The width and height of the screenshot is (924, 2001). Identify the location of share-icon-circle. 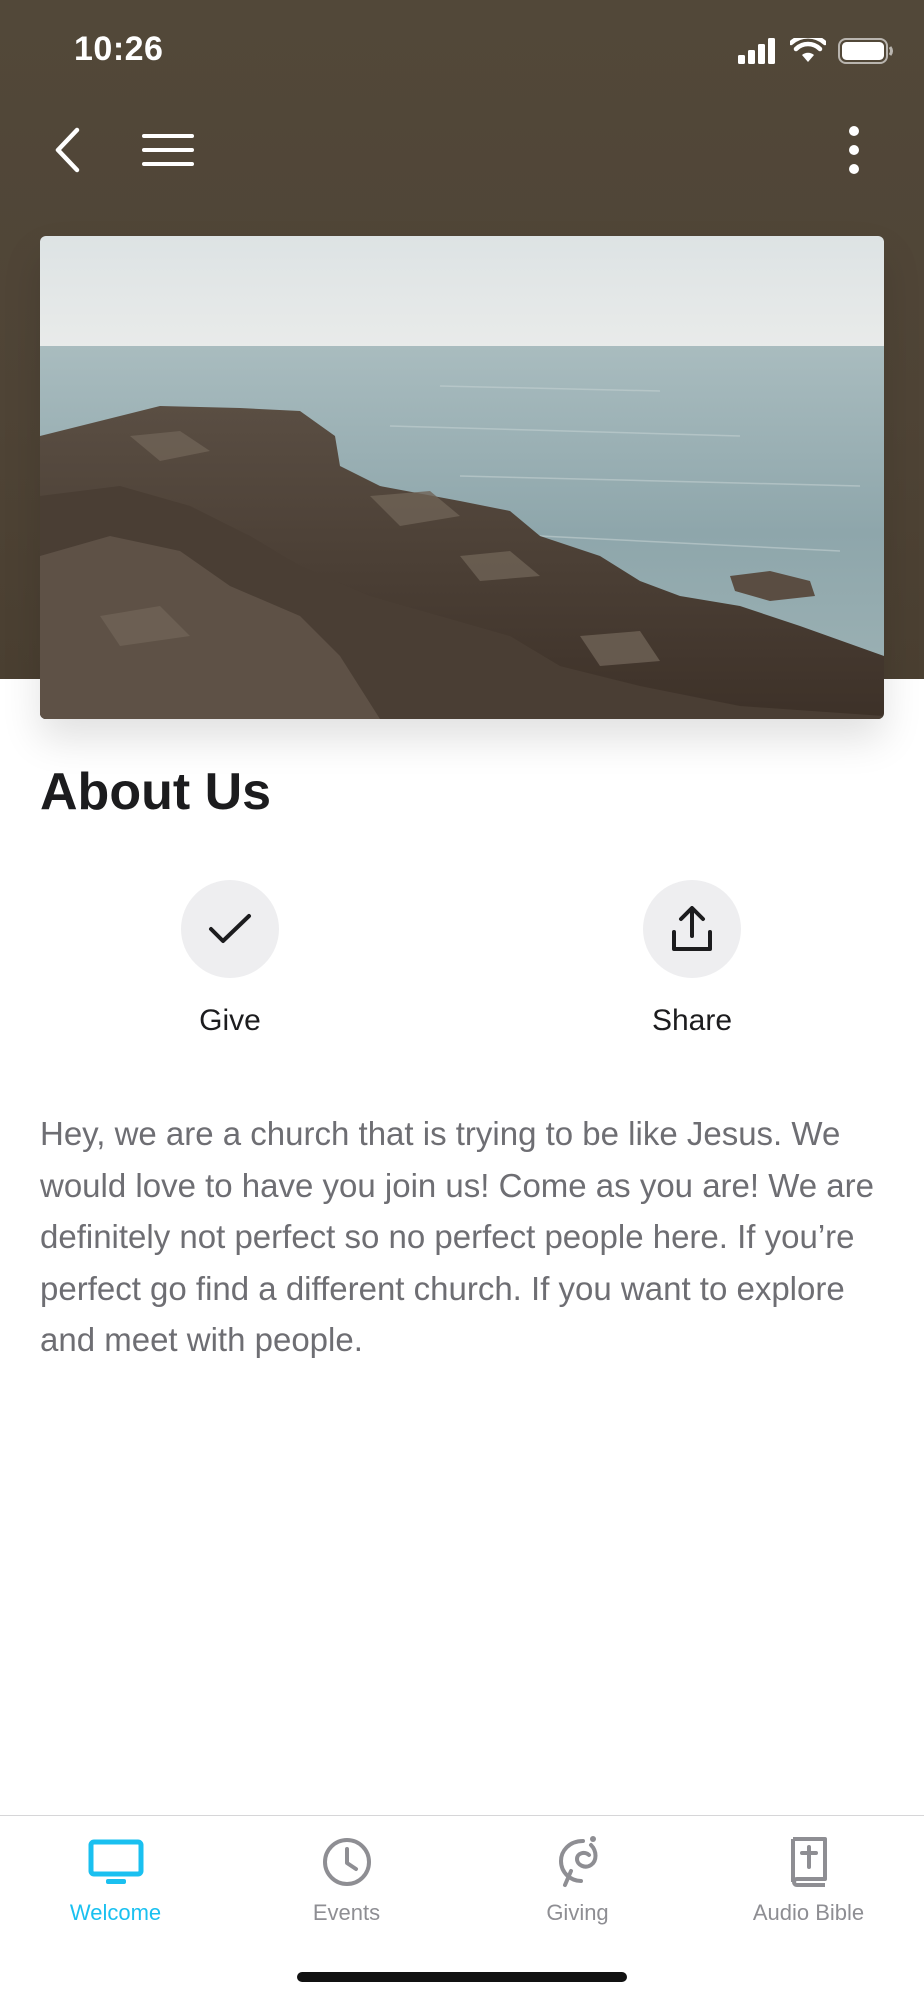
(692, 929).